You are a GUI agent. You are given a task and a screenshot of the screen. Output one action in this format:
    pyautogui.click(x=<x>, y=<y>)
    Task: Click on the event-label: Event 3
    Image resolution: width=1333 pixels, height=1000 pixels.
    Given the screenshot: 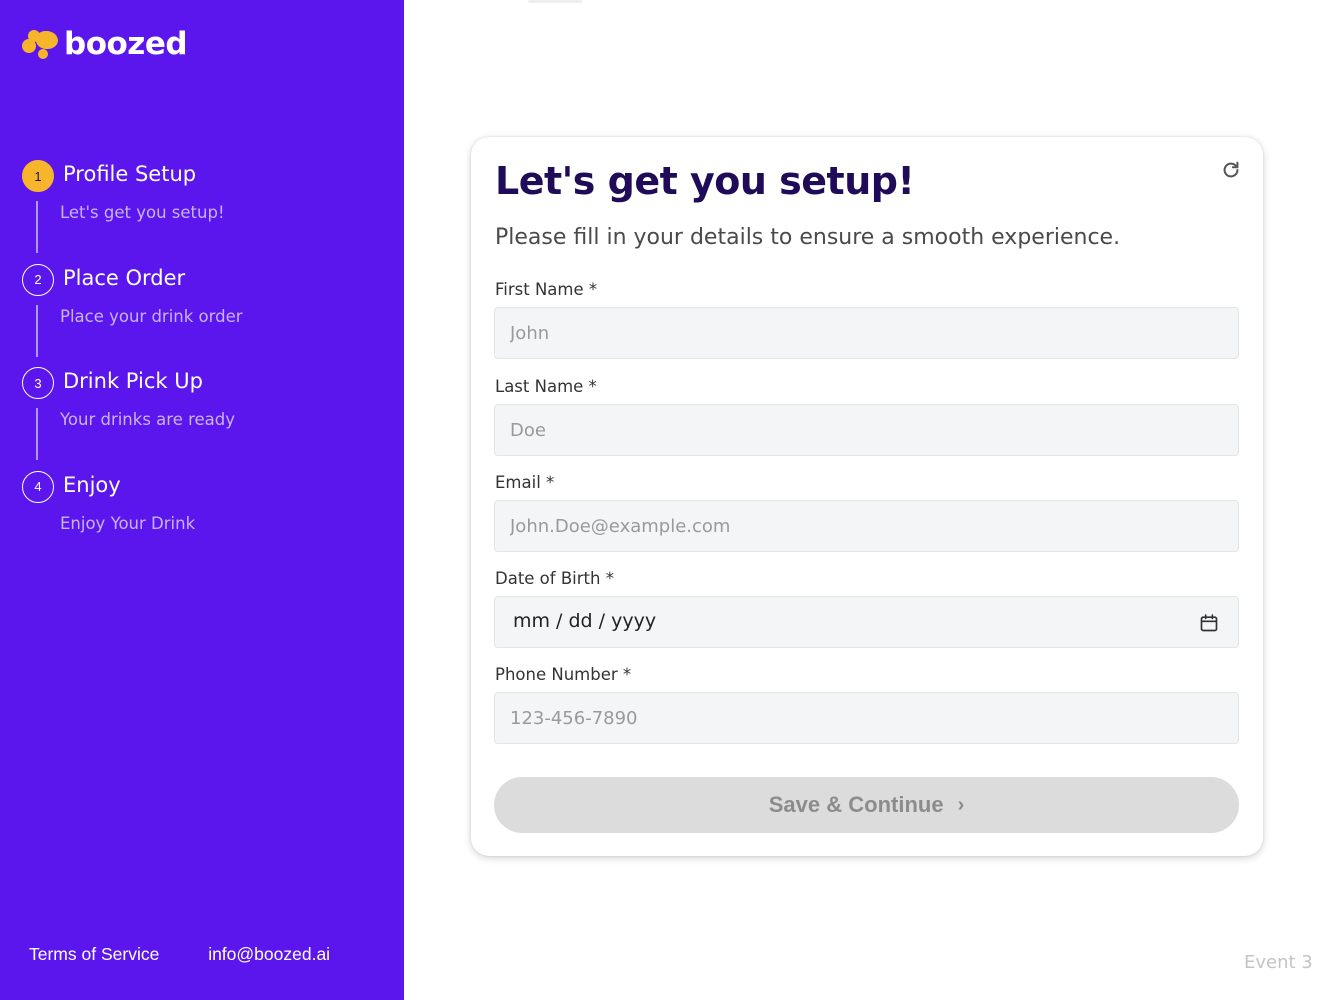 What is the action you would take?
    pyautogui.click(x=1278, y=962)
    